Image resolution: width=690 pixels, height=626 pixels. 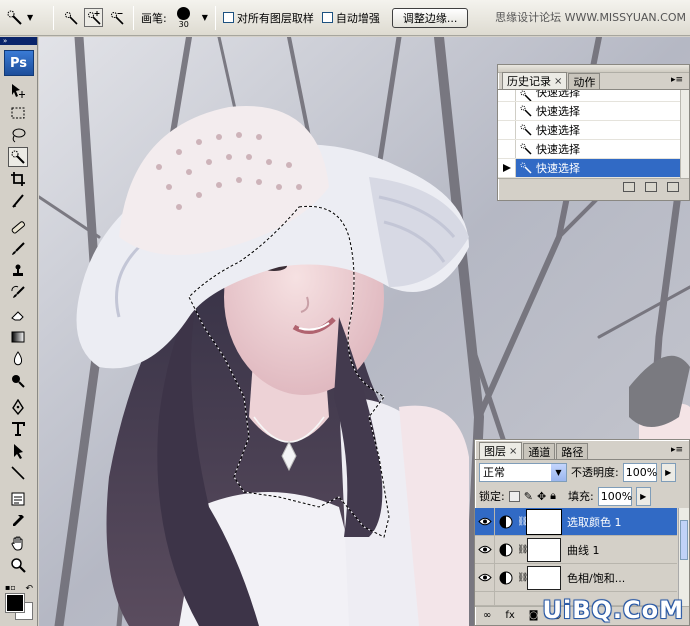 I want to click on blend-mode-select: 正常 ▼, so click(x=523, y=472).